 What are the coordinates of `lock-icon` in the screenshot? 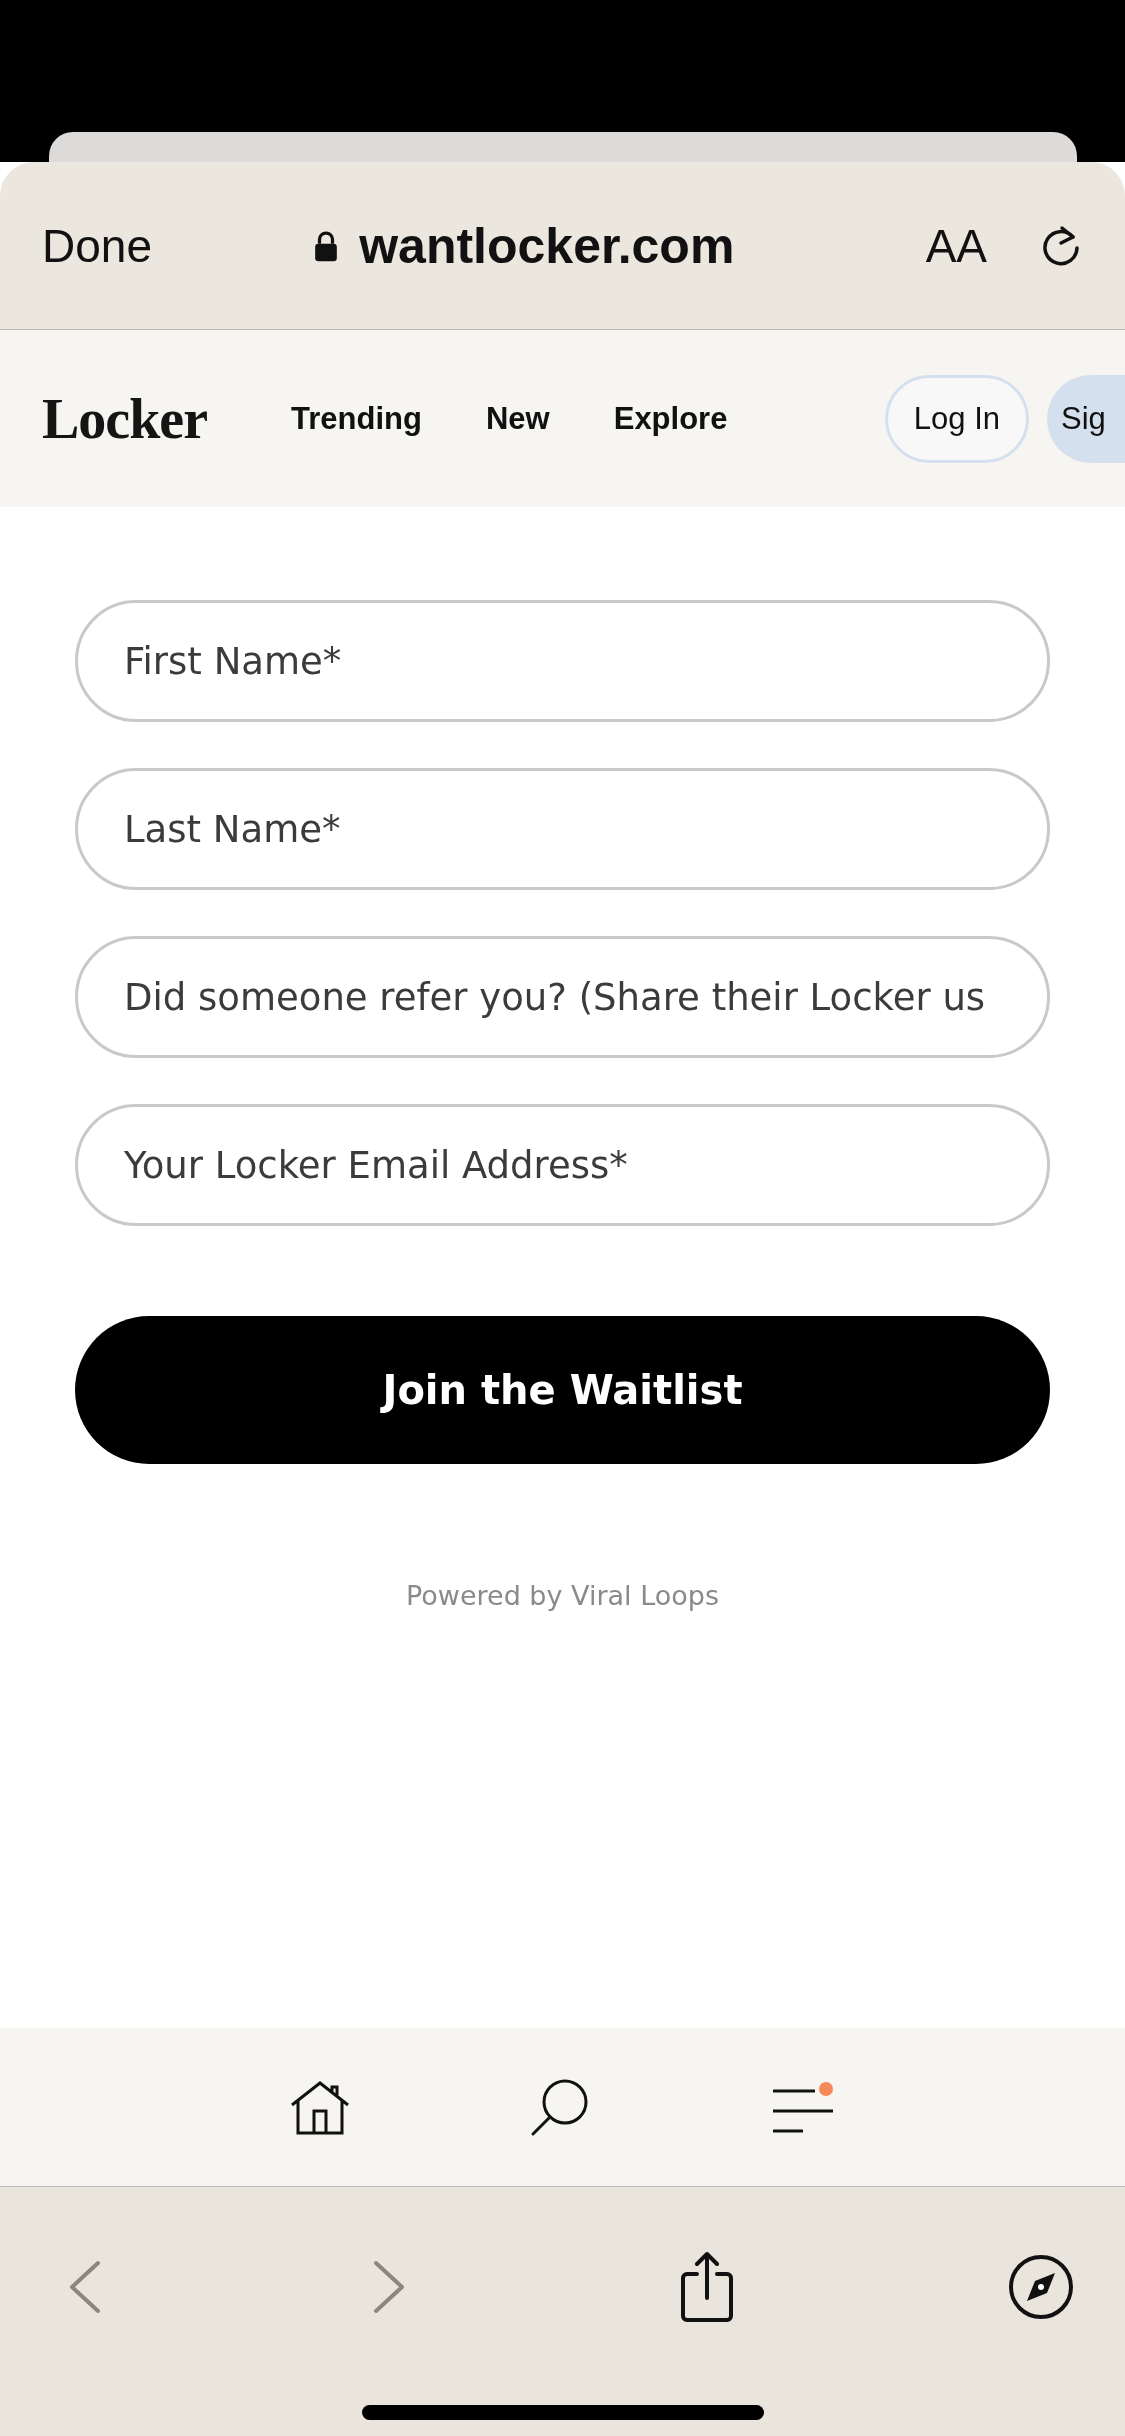 It's located at (326, 245).